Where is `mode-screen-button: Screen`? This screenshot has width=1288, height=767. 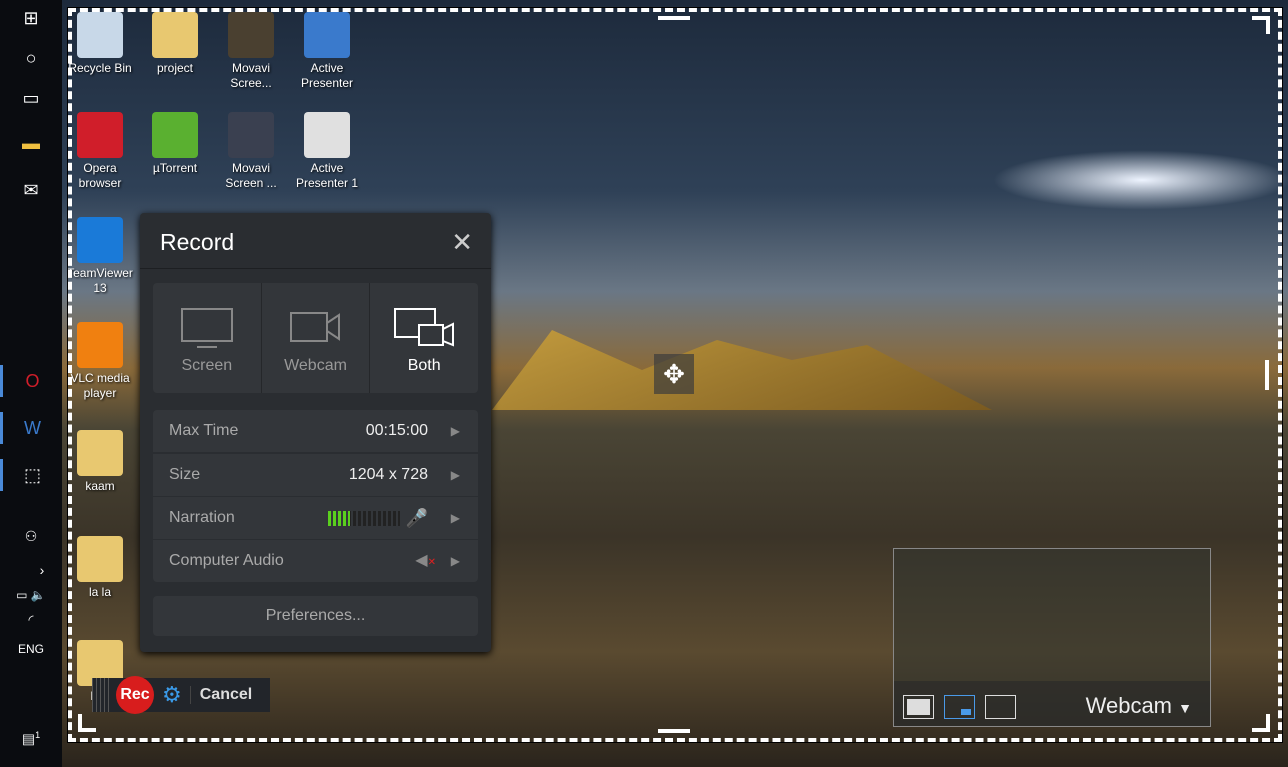 mode-screen-button: Screen is located at coordinates (207, 338).